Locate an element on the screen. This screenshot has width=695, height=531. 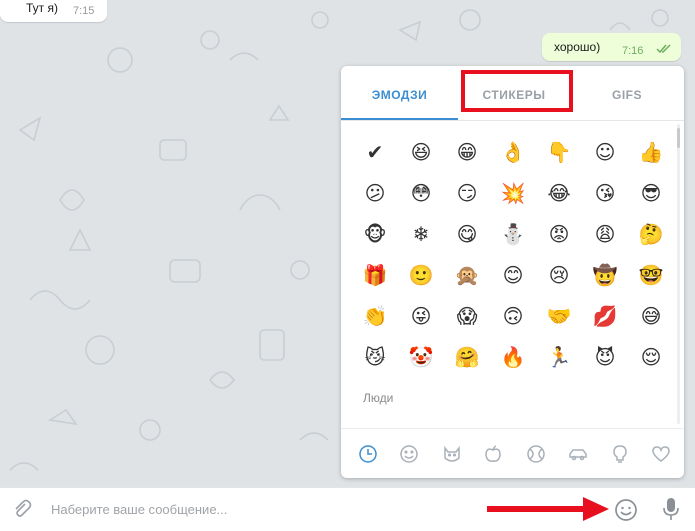
emoji-item: 👌 is located at coordinates (513, 154).